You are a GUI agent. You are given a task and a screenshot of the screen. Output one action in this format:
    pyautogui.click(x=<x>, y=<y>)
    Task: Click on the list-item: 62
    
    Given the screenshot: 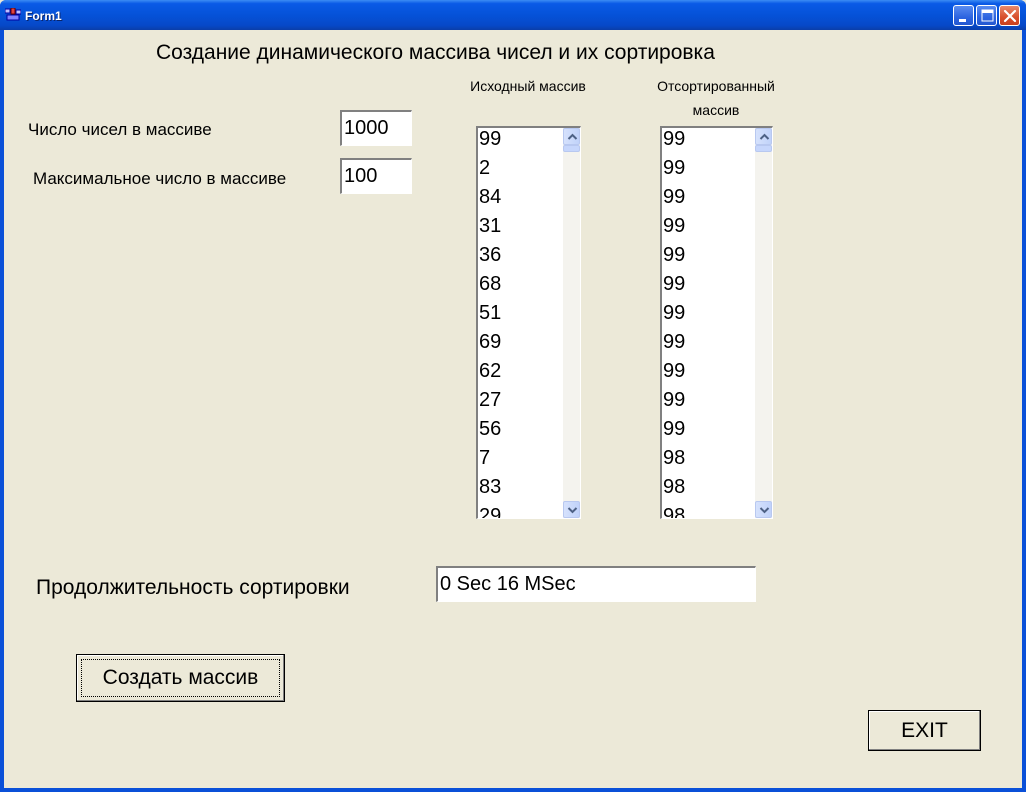 What is the action you would take?
    pyautogui.click(x=520, y=374)
    